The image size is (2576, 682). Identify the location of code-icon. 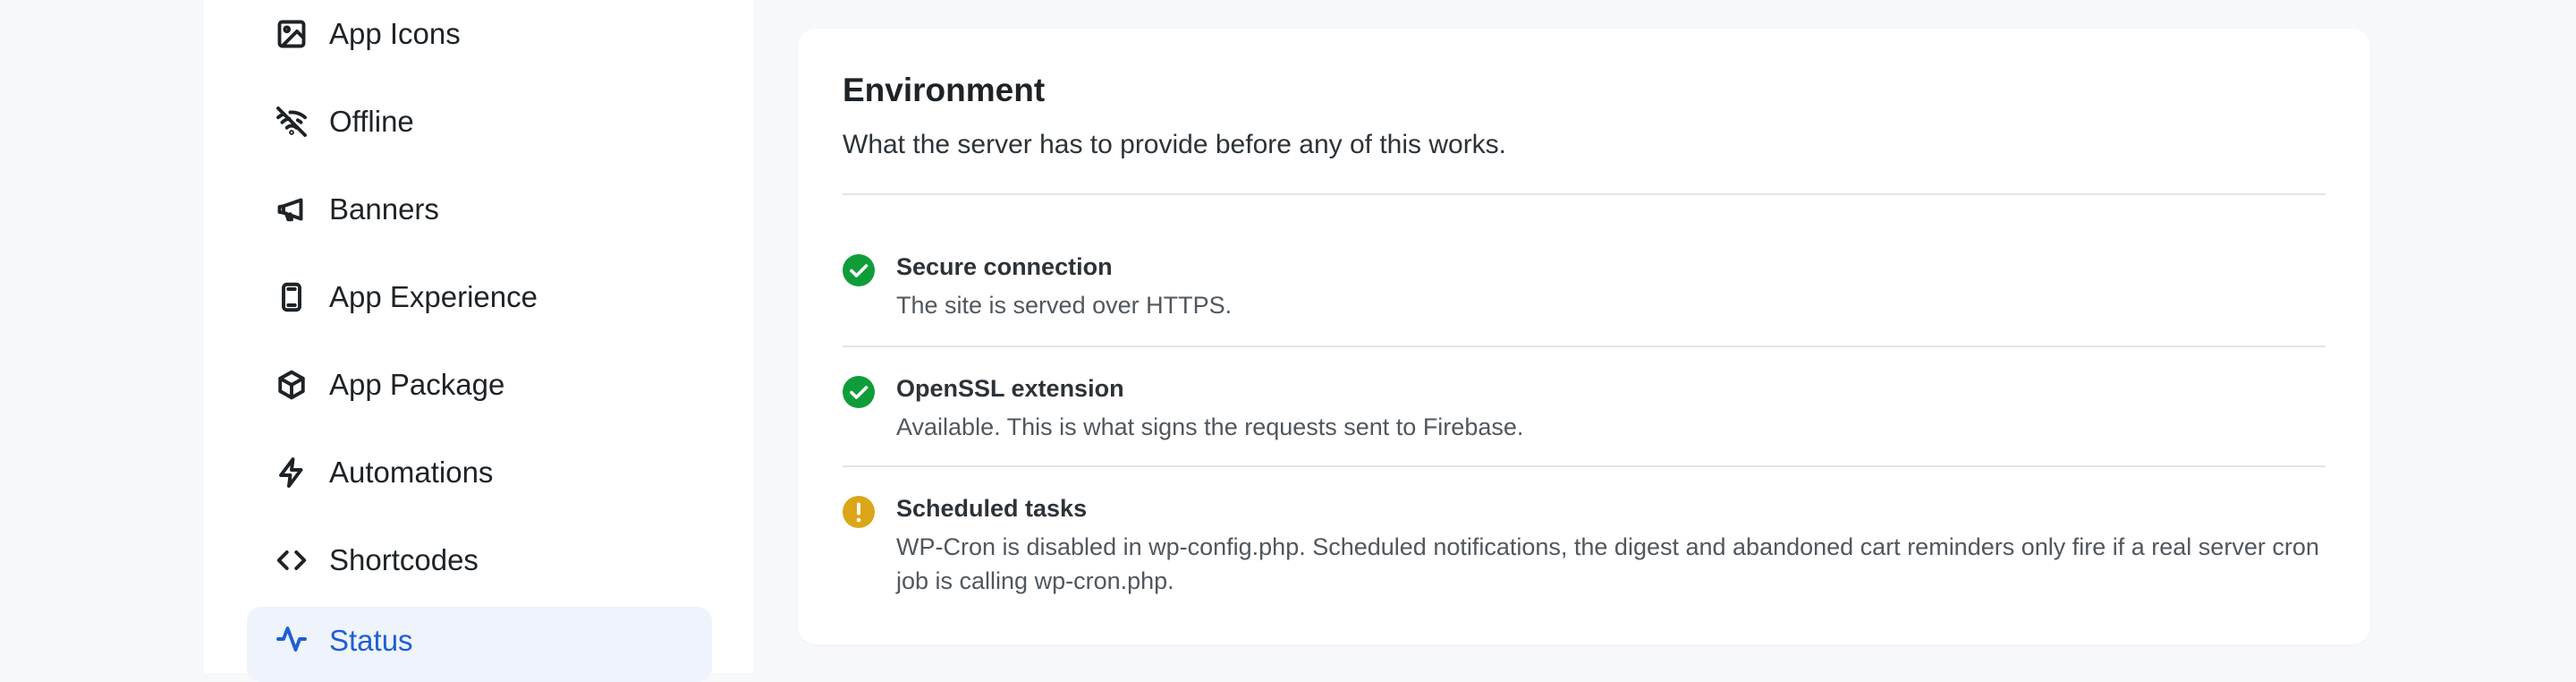
(291, 560).